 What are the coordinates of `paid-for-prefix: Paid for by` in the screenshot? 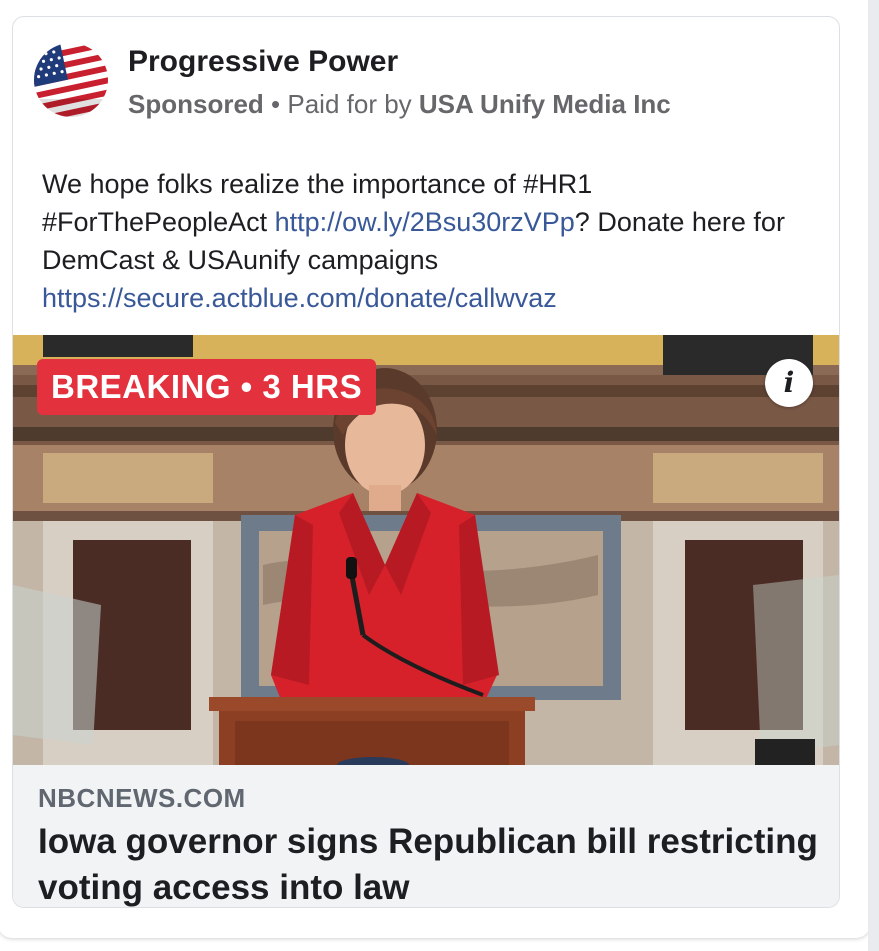 It's located at (349, 104).